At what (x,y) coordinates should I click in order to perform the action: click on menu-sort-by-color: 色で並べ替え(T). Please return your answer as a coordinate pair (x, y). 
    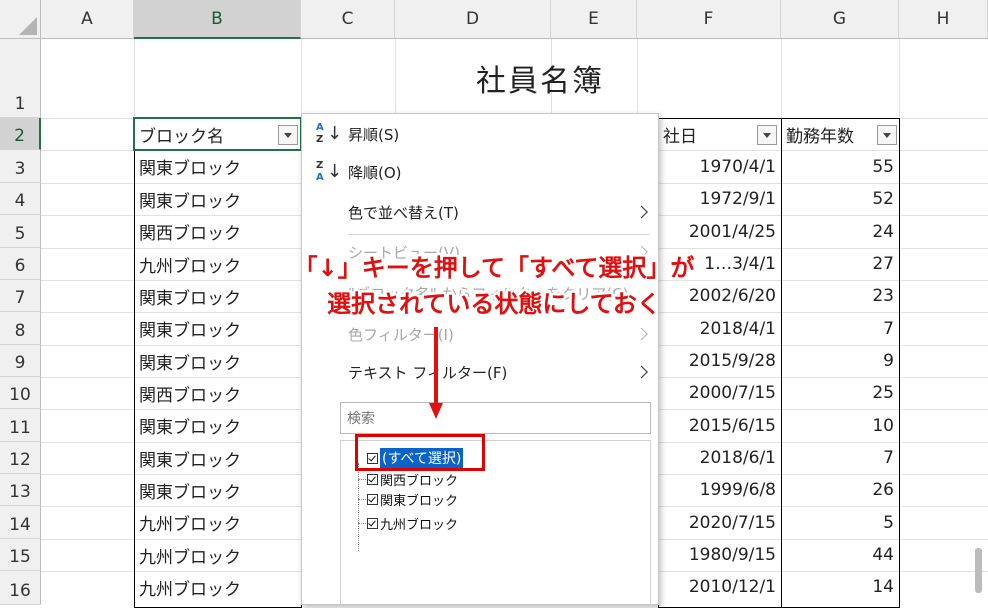
    Looking at the image, I should click on (480, 212).